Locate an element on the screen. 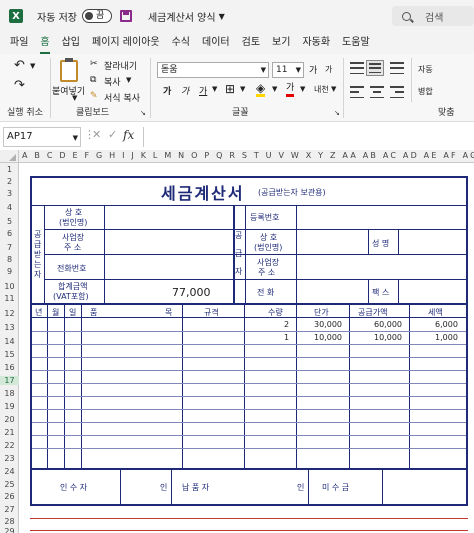  font-size-select: 11 ▼ is located at coordinates (288, 70).